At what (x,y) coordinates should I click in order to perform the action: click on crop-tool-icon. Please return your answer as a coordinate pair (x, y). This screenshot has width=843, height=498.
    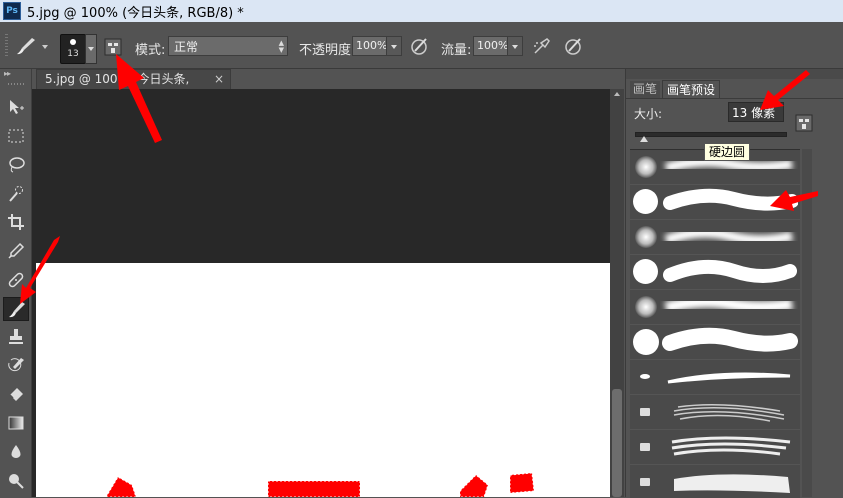
    Looking at the image, I should click on (16, 222).